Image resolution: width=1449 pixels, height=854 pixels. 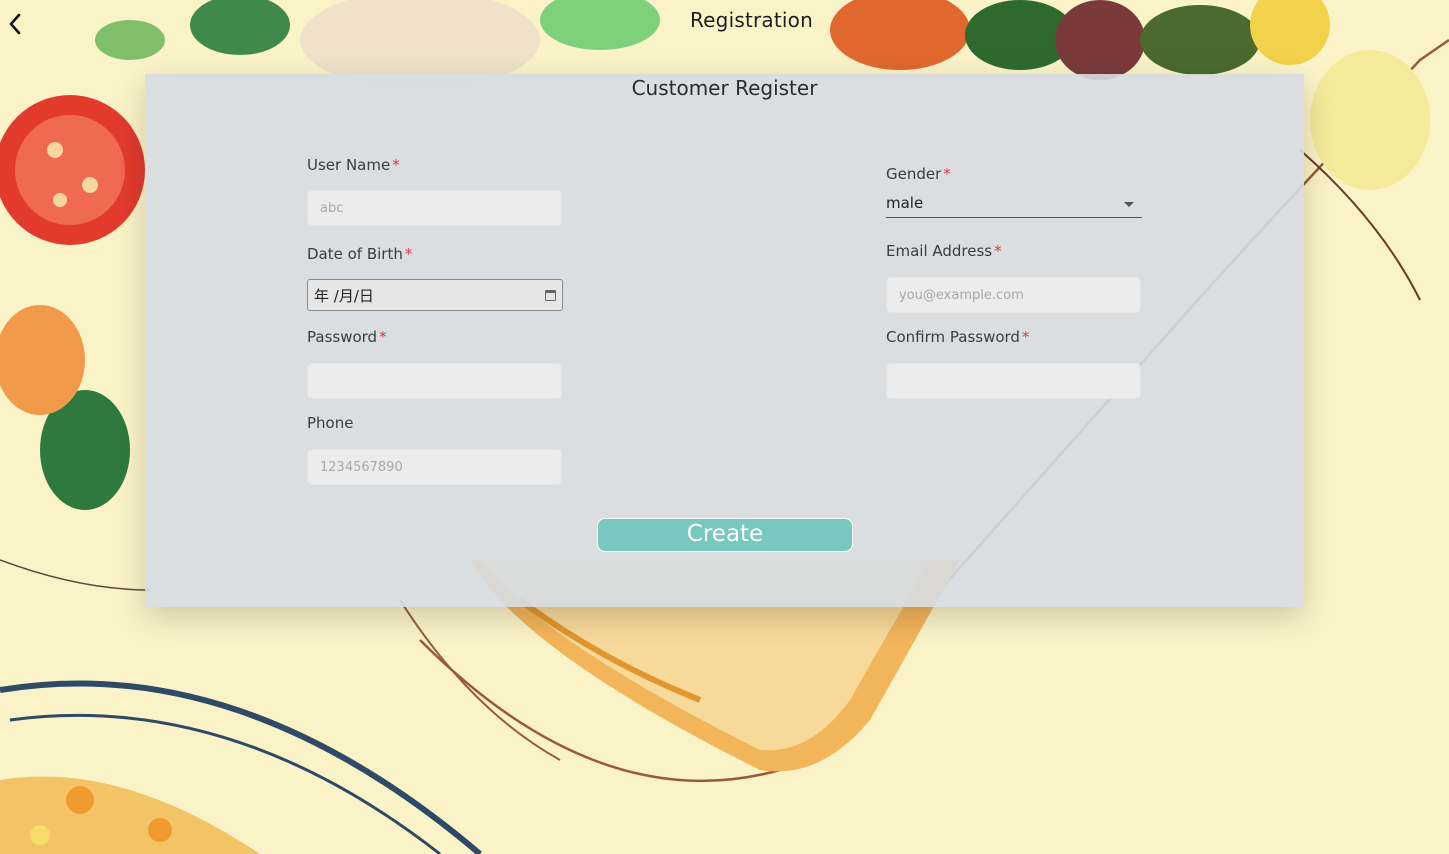 I want to click on gender-value: male, so click(x=905, y=203).